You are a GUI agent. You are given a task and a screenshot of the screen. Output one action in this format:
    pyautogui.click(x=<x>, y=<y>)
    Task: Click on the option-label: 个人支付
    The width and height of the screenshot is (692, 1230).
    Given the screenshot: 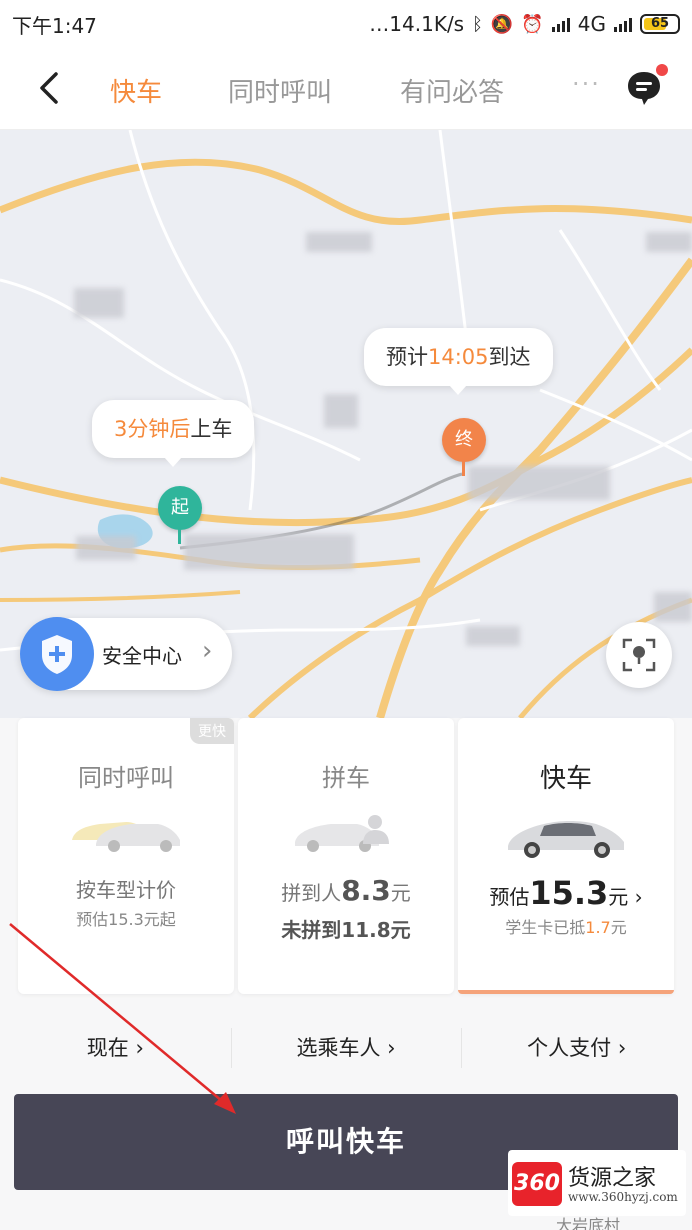 What is the action you would take?
    pyautogui.click(x=569, y=1048)
    